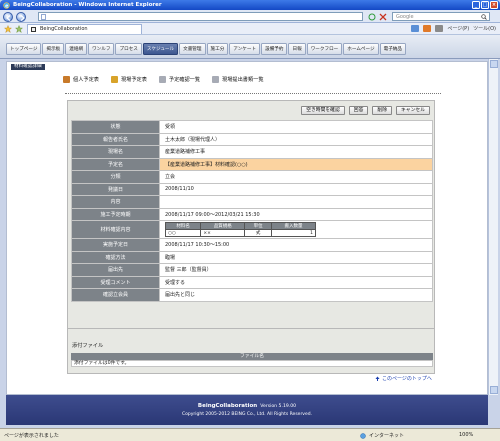  What do you see at coordinates (405, 17) in the screenshot?
I see `search-placeholder: Google` at bounding box center [405, 17].